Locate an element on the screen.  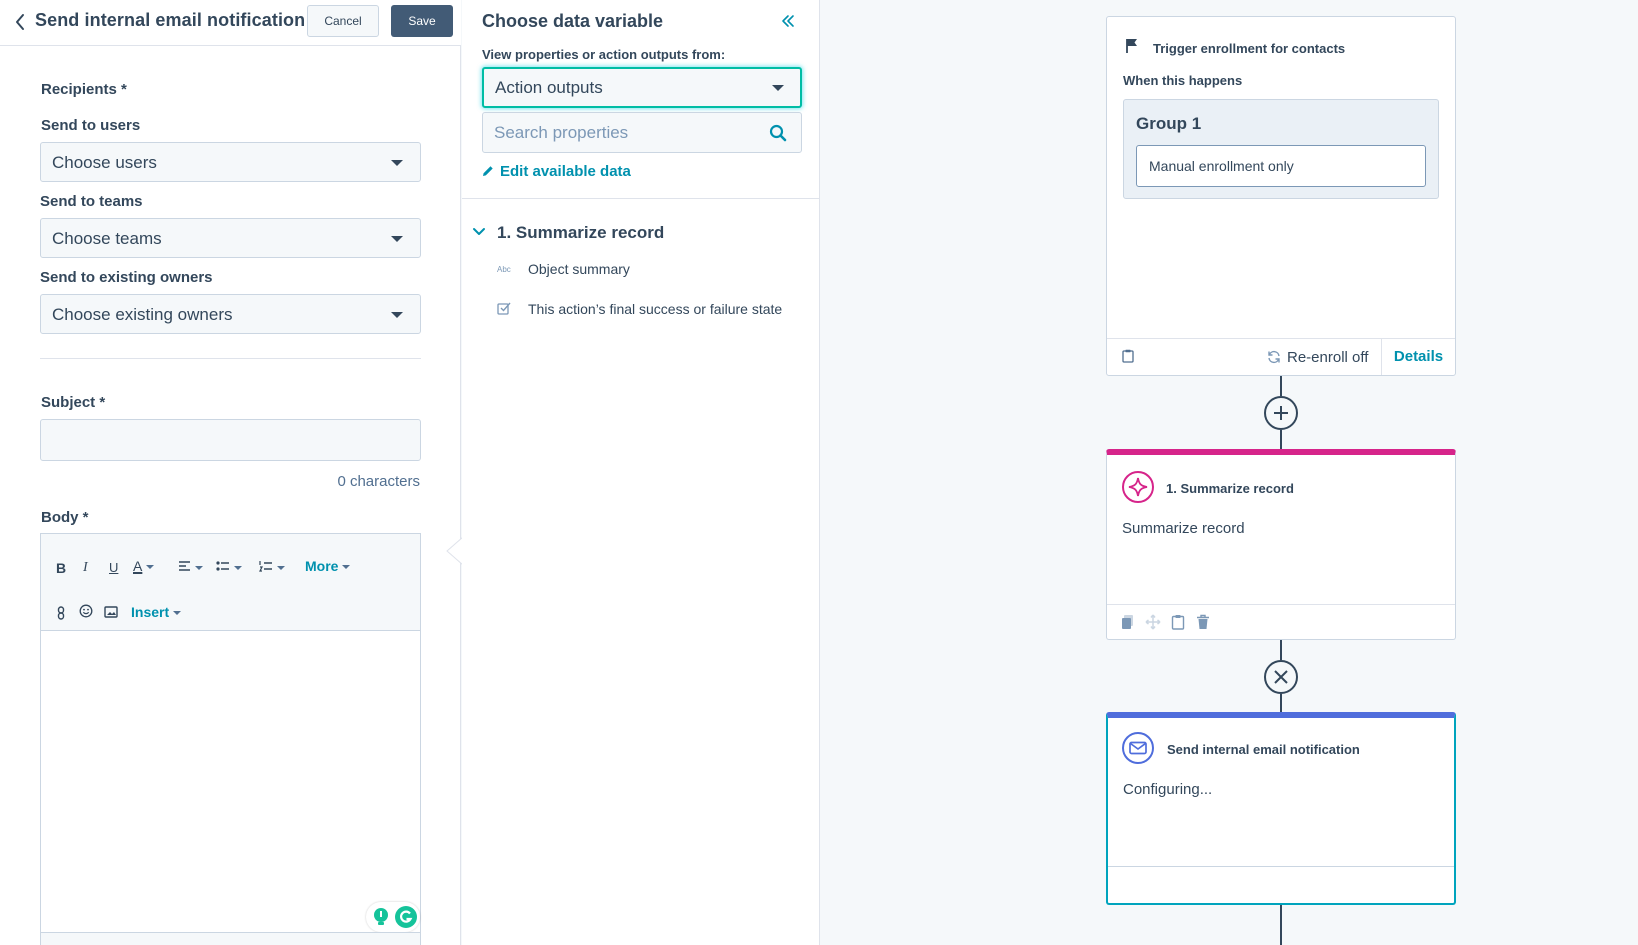
action-toolbar is located at coordinates (1281, 622).